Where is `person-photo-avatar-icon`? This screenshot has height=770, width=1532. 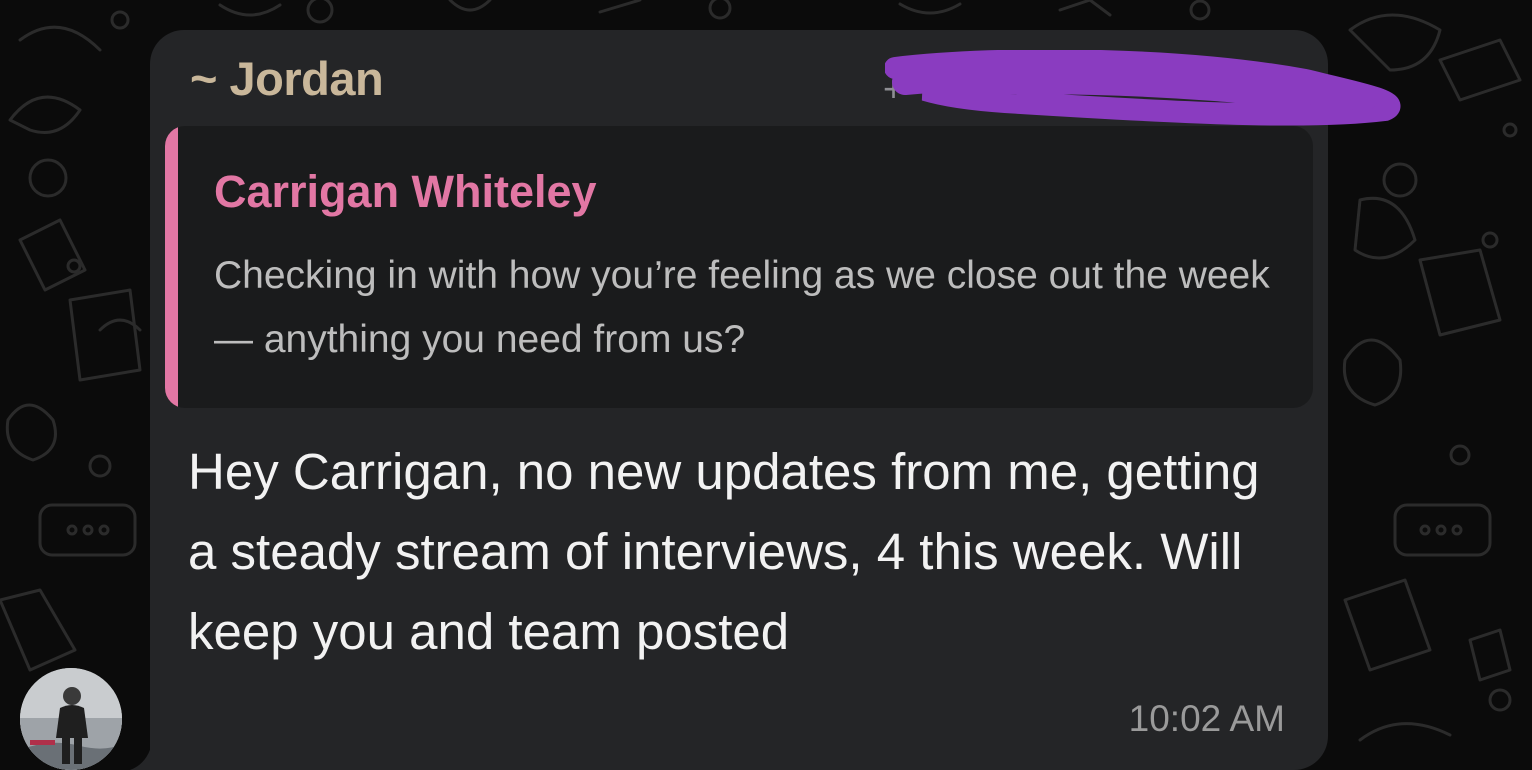 person-photo-avatar-icon is located at coordinates (71, 719).